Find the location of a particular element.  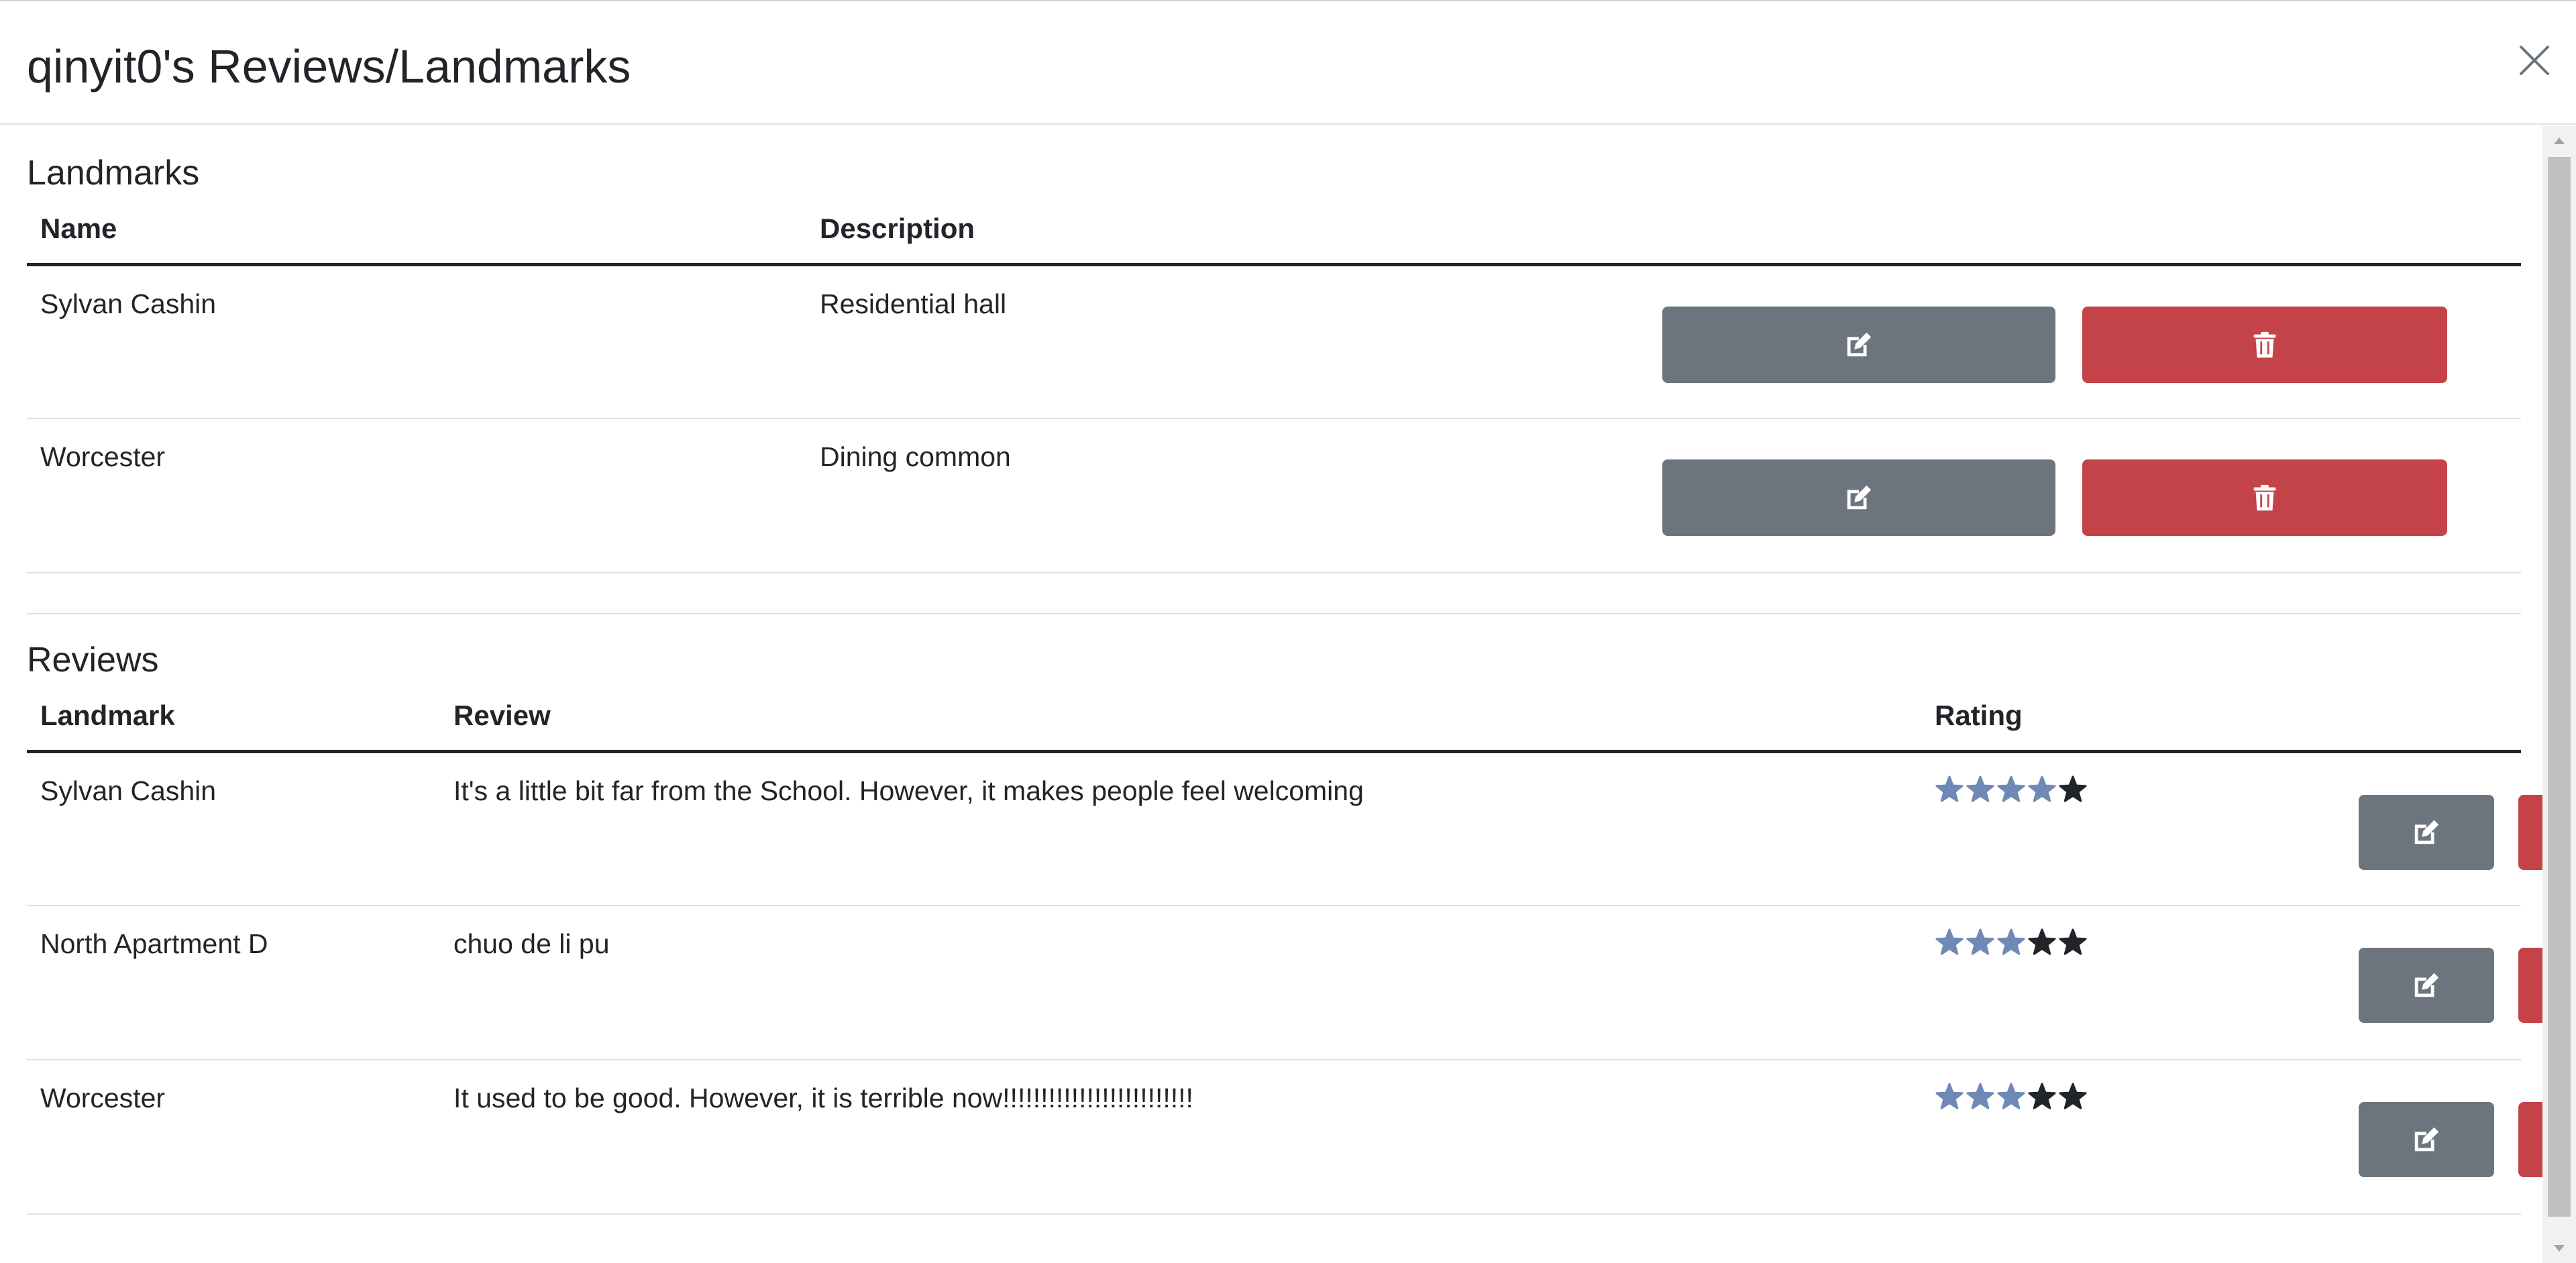

review-landmark: North Apartment D is located at coordinates (233, 982).